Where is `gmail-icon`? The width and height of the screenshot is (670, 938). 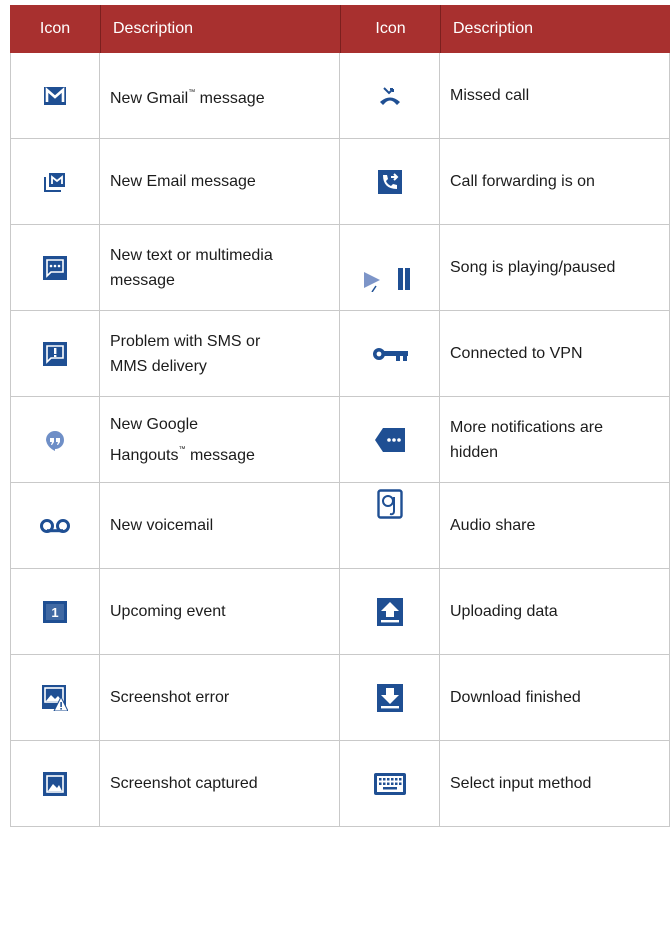
gmail-icon is located at coordinates (55, 95).